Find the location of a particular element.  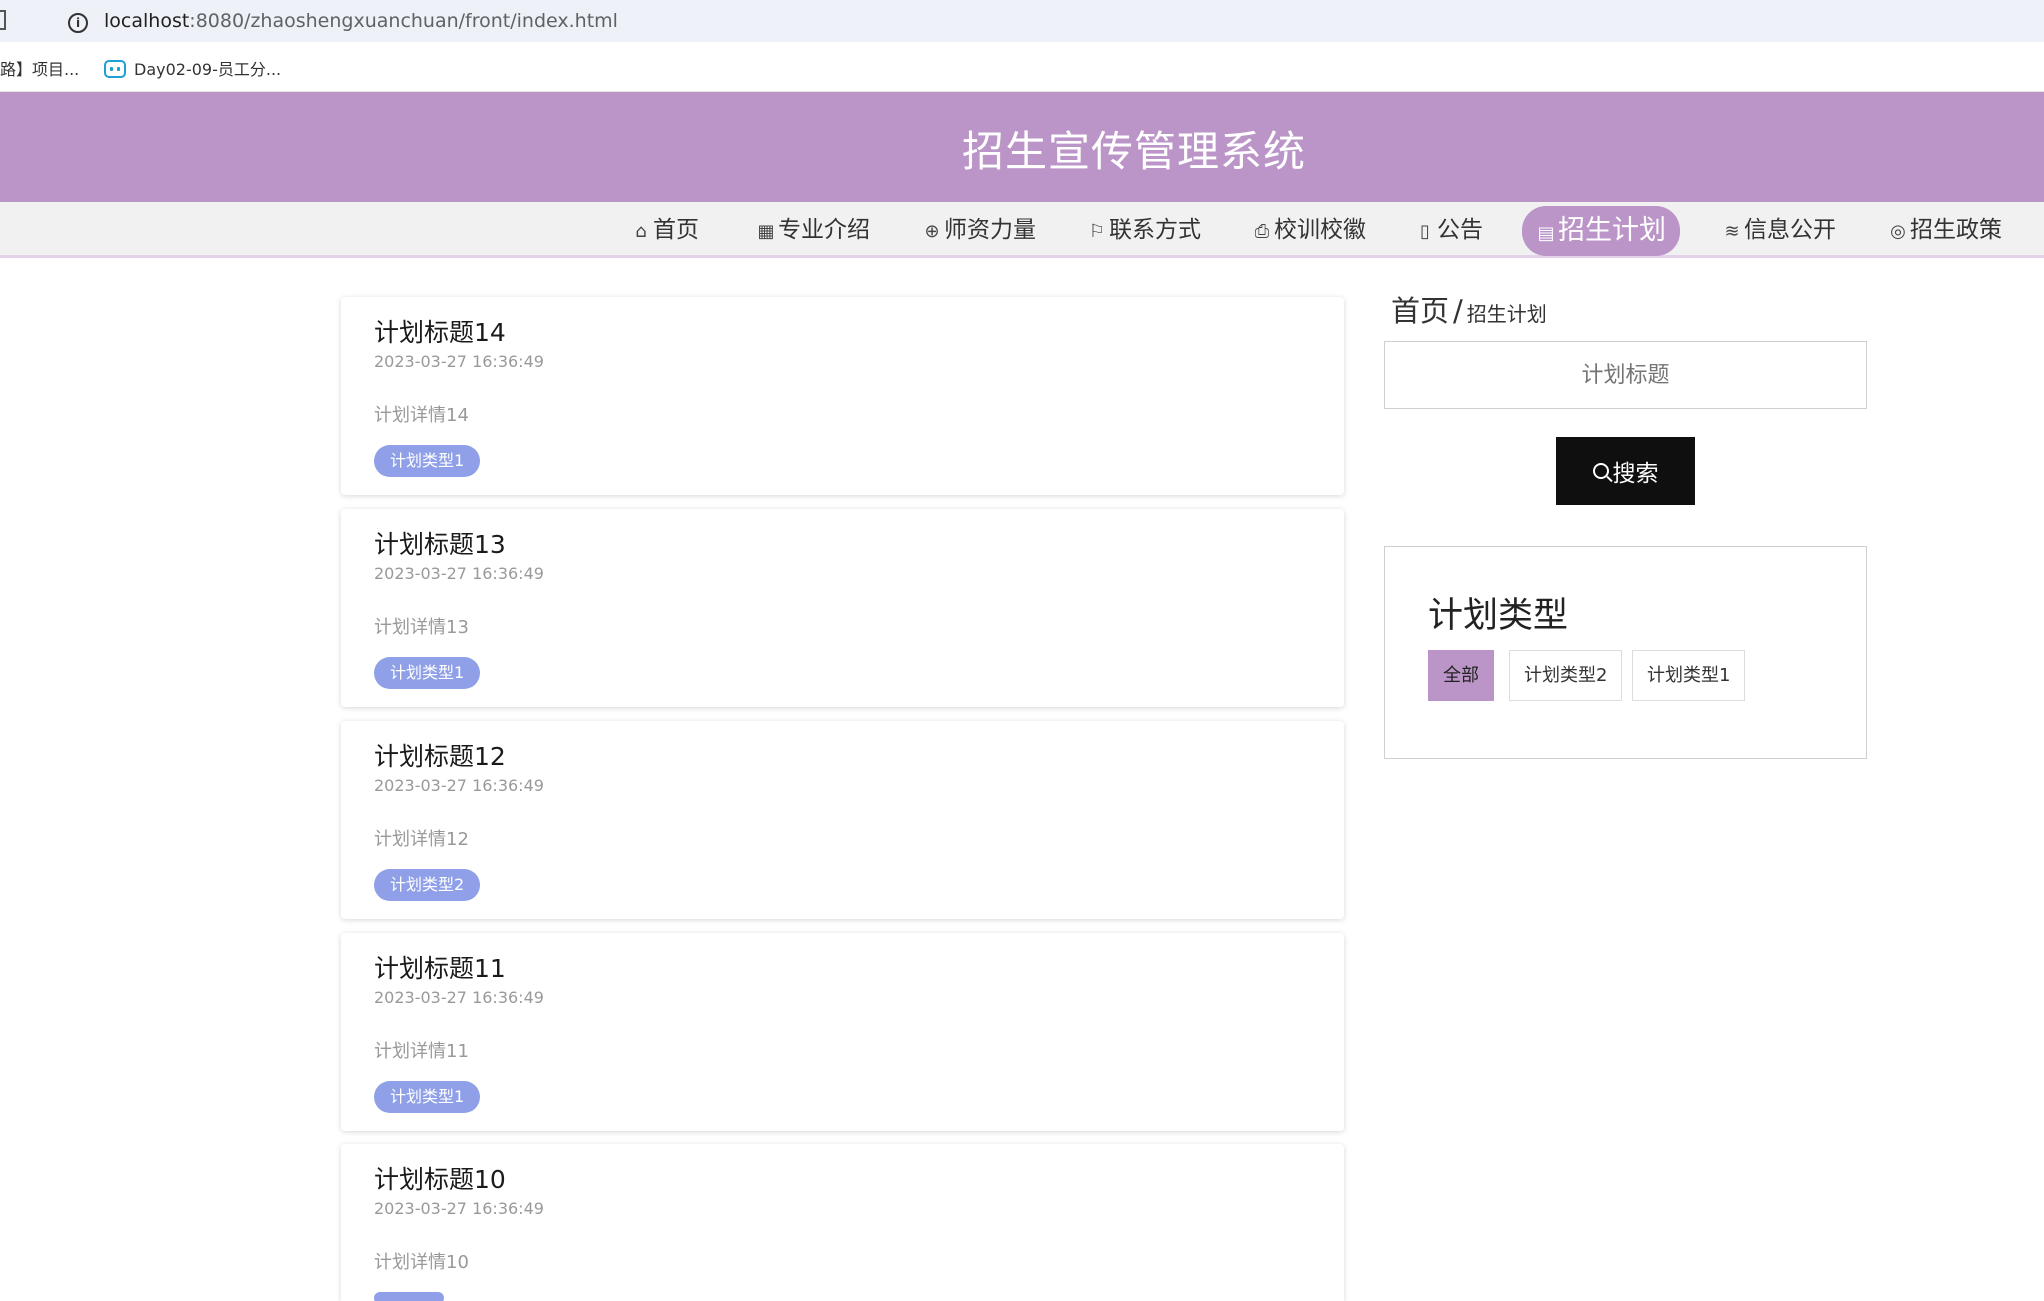

search-input is located at coordinates (1625, 375).